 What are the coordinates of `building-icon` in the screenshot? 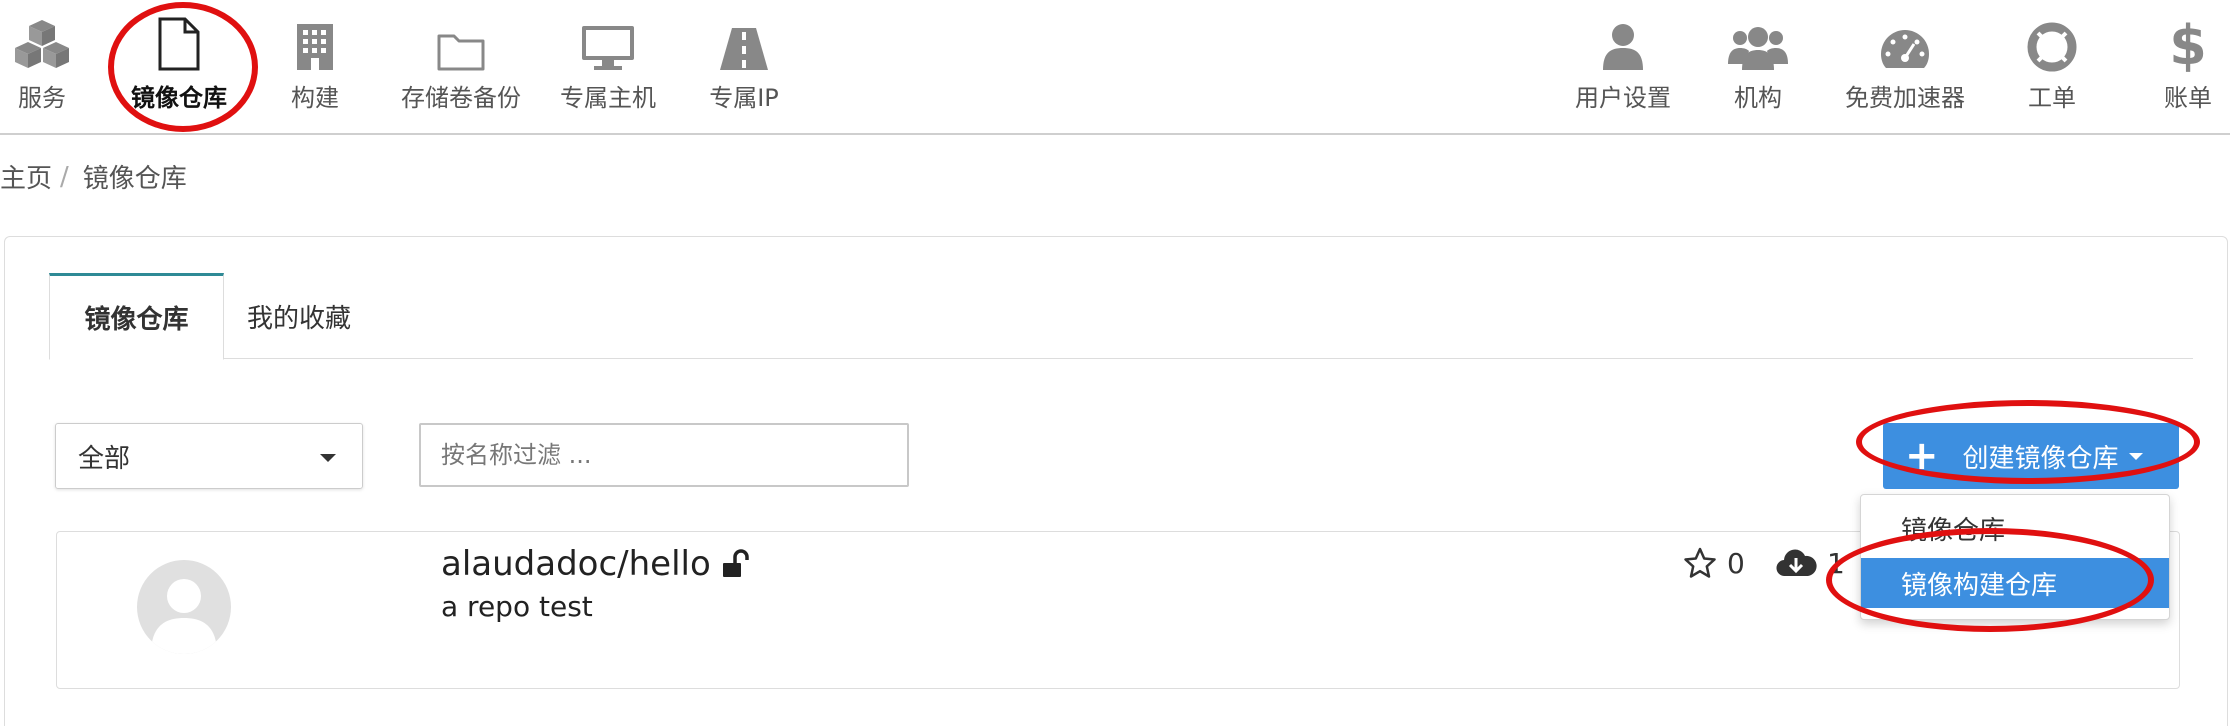 It's located at (315, 36).